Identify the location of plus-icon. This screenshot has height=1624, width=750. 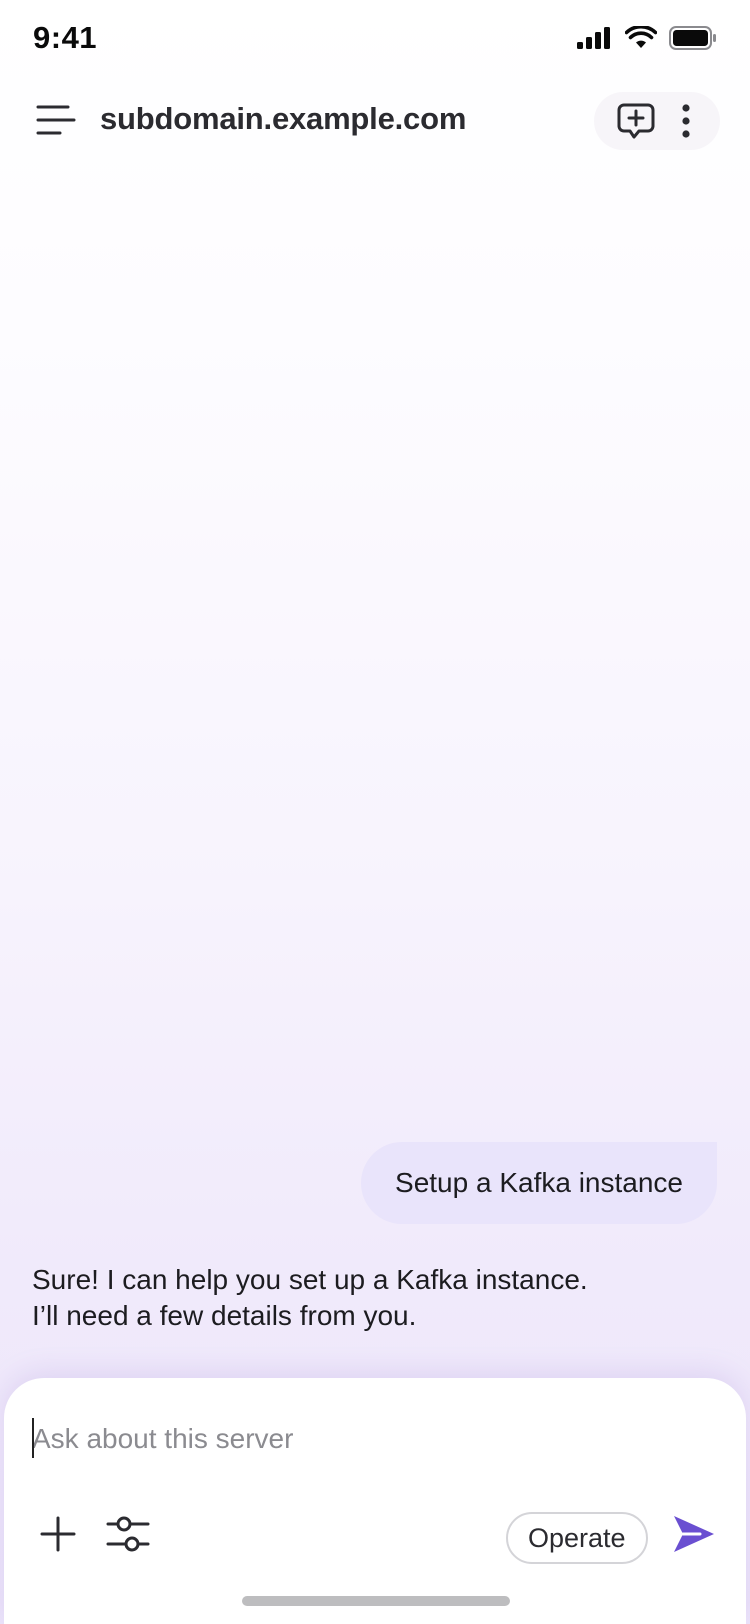
(58, 1534).